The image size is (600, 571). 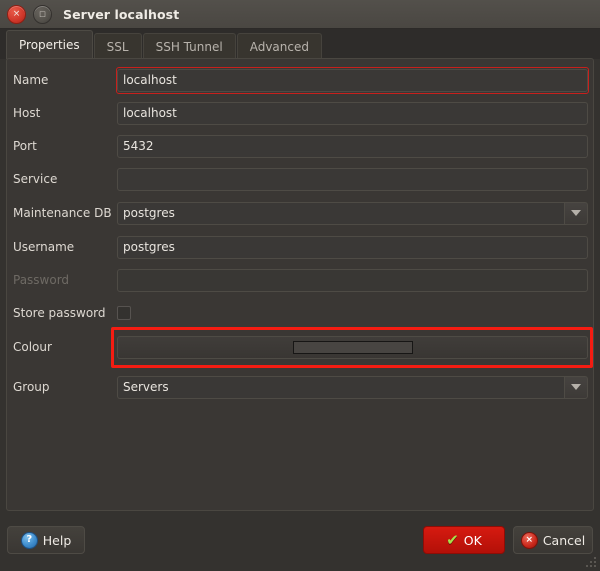 I want to click on service-input, so click(x=352, y=179).